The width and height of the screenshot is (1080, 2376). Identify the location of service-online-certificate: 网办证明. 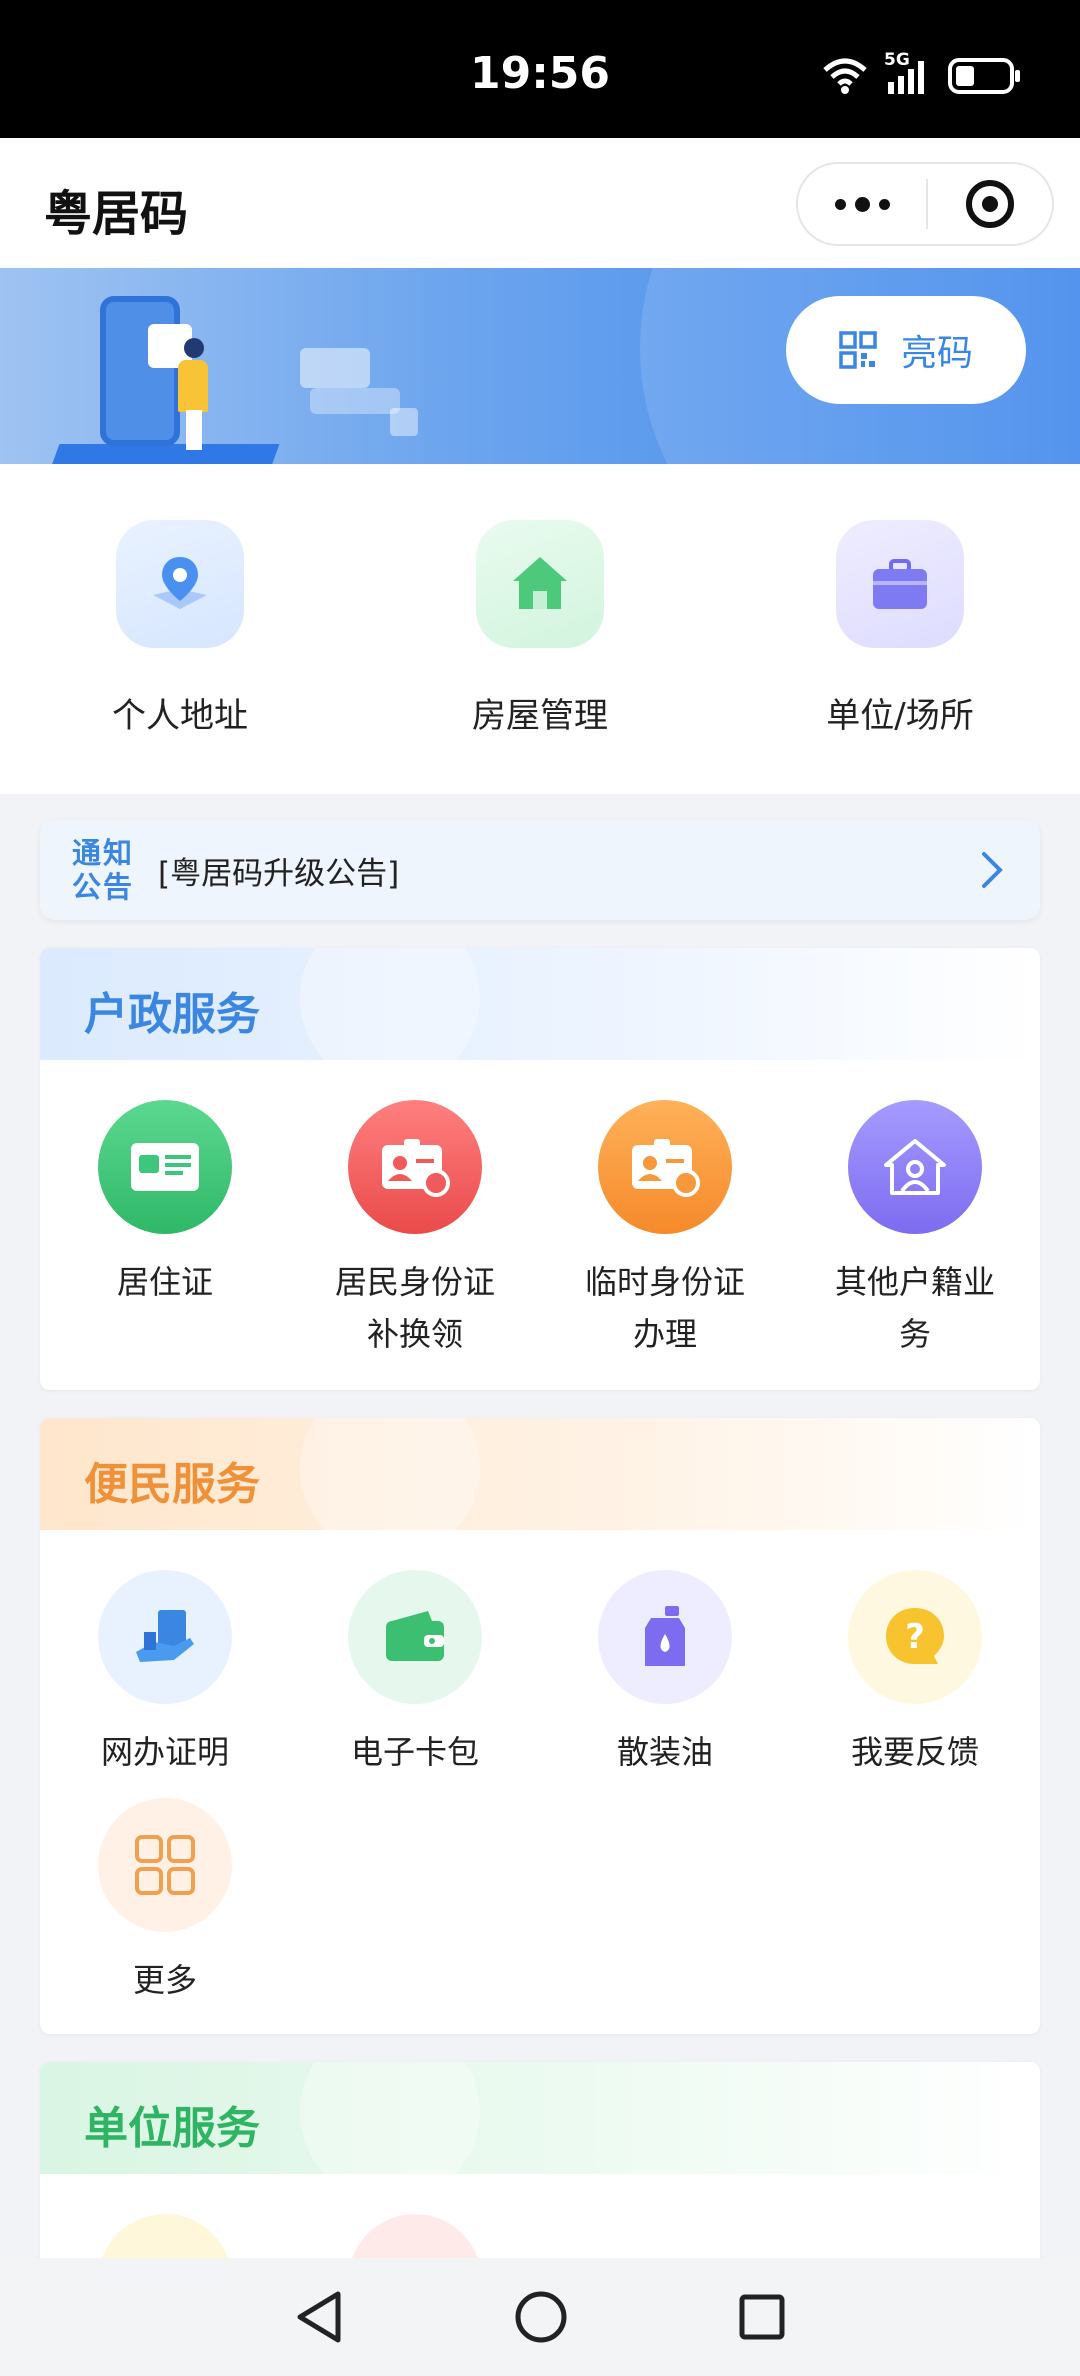
(165, 1684).